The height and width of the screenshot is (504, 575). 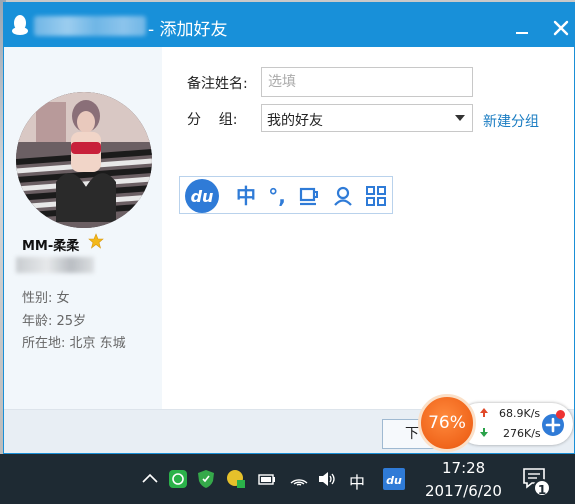 What do you see at coordinates (460, 118) in the screenshot?
I see `chevron-down-icon` at bounding box center [460, 118].